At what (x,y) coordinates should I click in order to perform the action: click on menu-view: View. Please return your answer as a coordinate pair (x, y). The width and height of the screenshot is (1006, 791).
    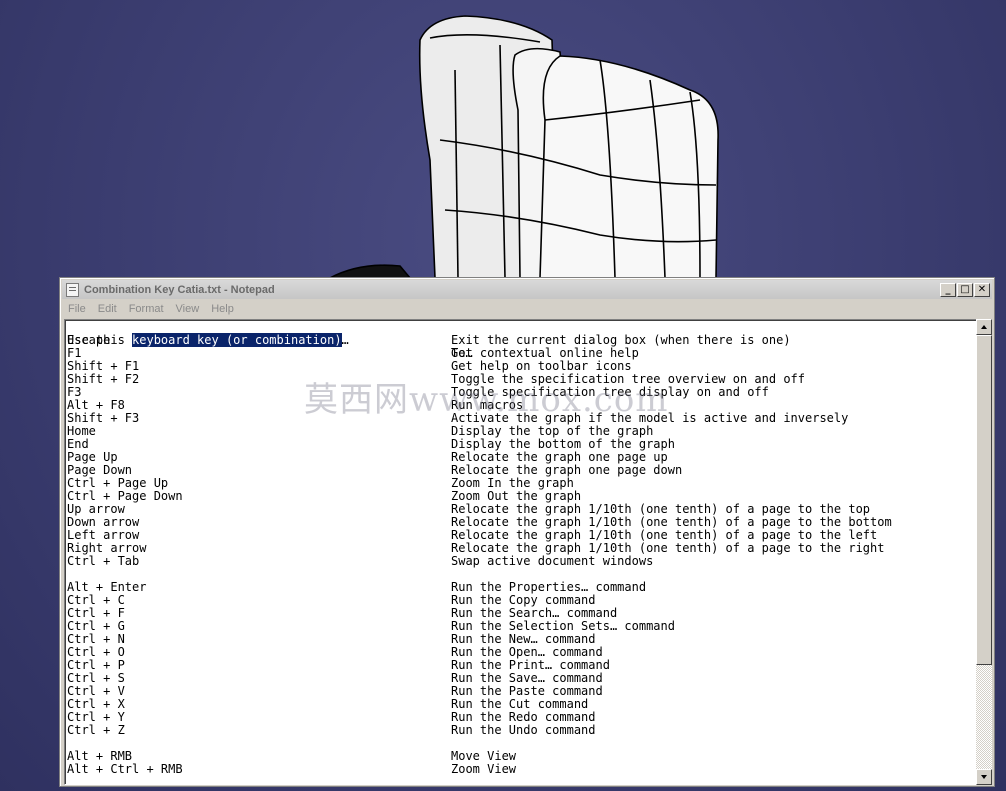
    Looking at the image, I should click on (188, 309).